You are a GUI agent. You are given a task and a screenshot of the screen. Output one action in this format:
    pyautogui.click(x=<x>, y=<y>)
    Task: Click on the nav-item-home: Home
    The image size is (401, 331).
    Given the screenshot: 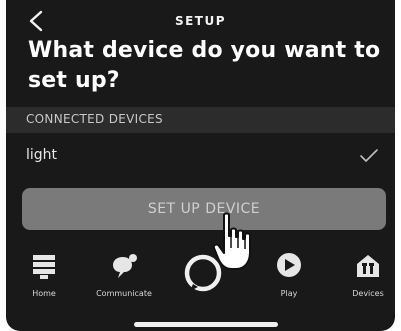 What is the action you would take?
    pyautogui.click(x=44, y=274)
    